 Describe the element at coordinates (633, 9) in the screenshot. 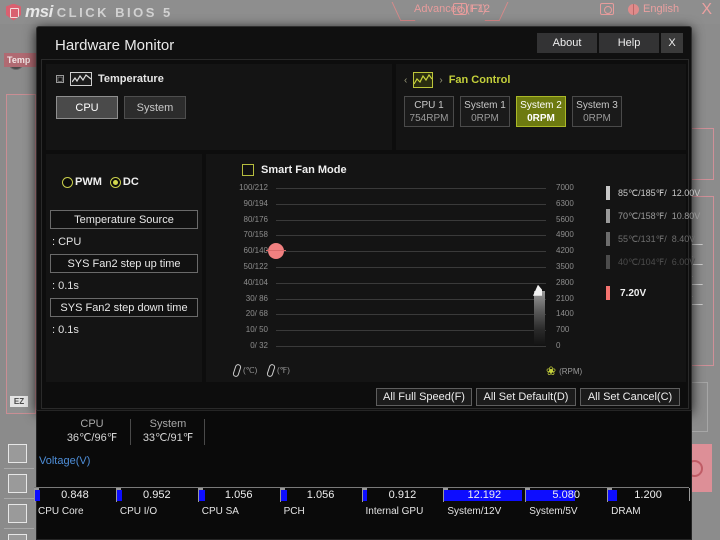

I see `globe-icon` at that location.